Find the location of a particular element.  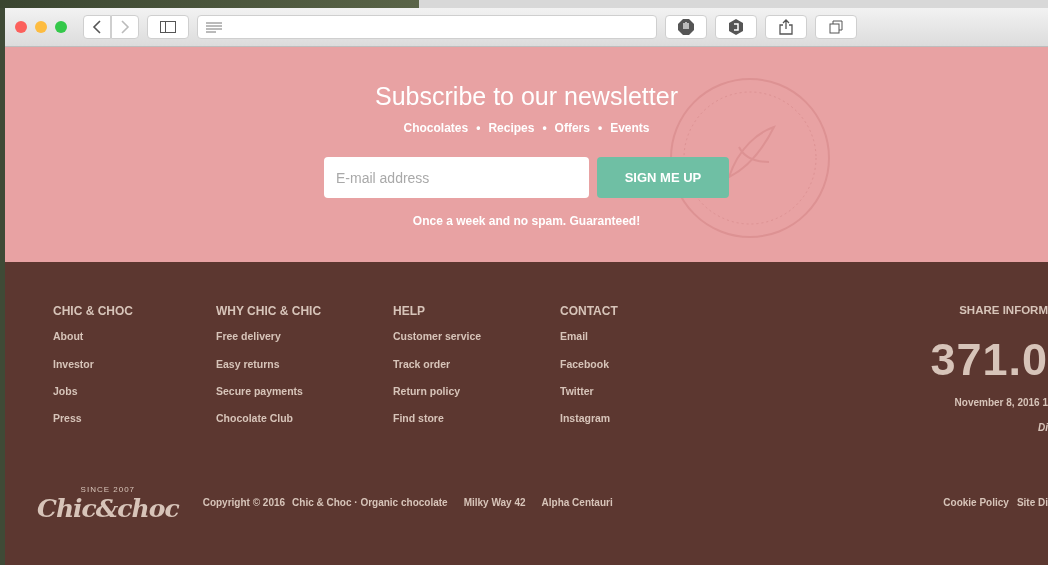

forward-button is located at coordinates (125, 27).